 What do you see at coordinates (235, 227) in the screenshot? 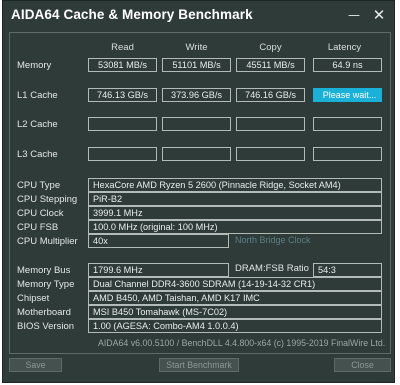
I see `cpu-fsb-value: 100.0 MHz (original: 100 MHz)` at bounding box center [235, 227].